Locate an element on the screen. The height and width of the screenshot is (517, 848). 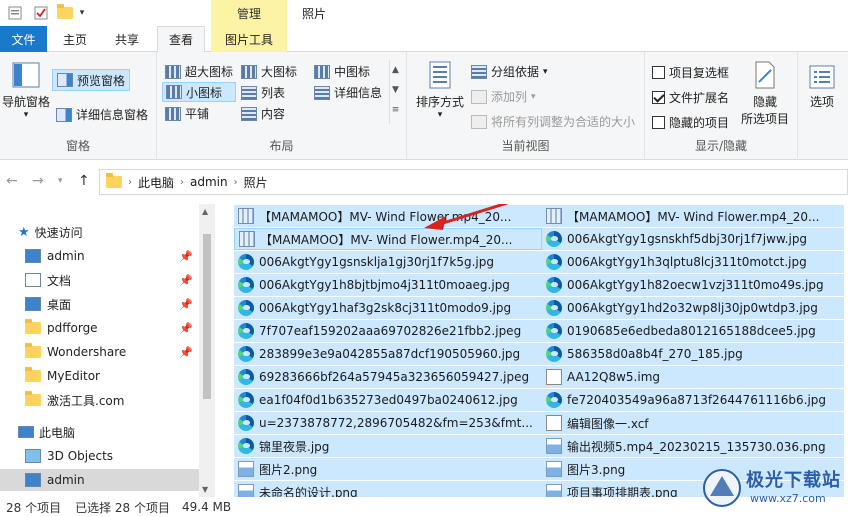
file-name: 图片2.png is located at coordinates (288, 469).